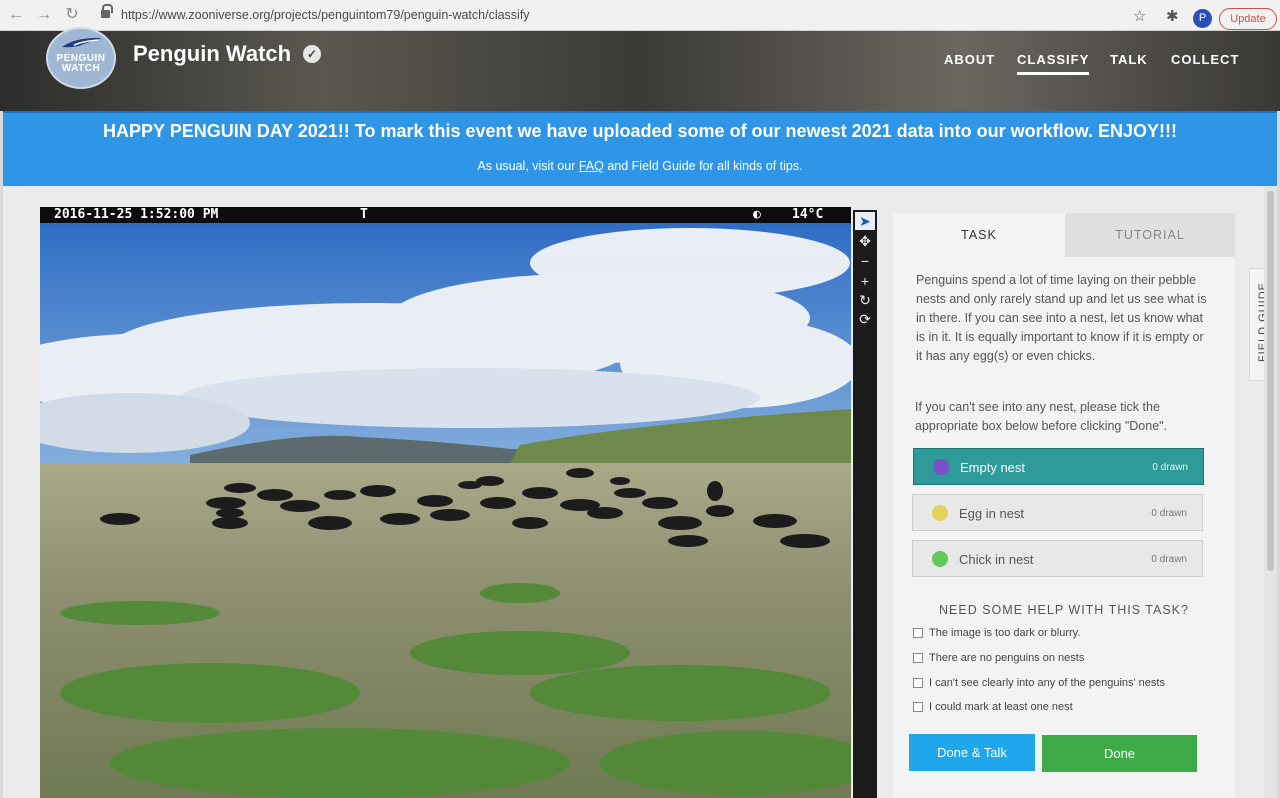 The image size is (1280, 798). What do you see at coordinates (1205, 59) in the screenshot?
I see `nav-collect: COLLECT` at bounding box center [1205, 59].